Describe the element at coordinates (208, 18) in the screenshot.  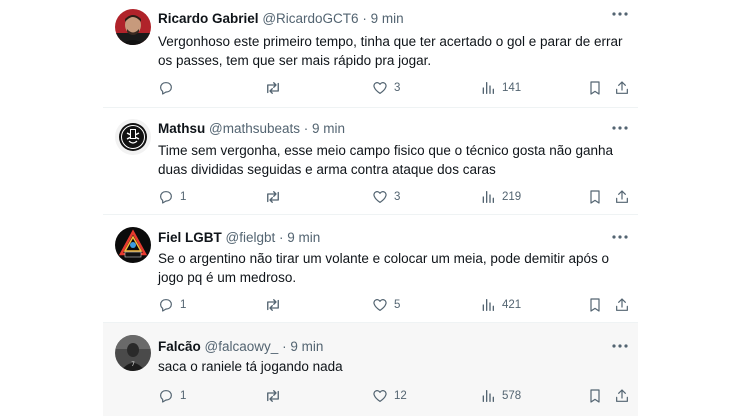
I see `display-name: Ricardo Gabriel` at that location.